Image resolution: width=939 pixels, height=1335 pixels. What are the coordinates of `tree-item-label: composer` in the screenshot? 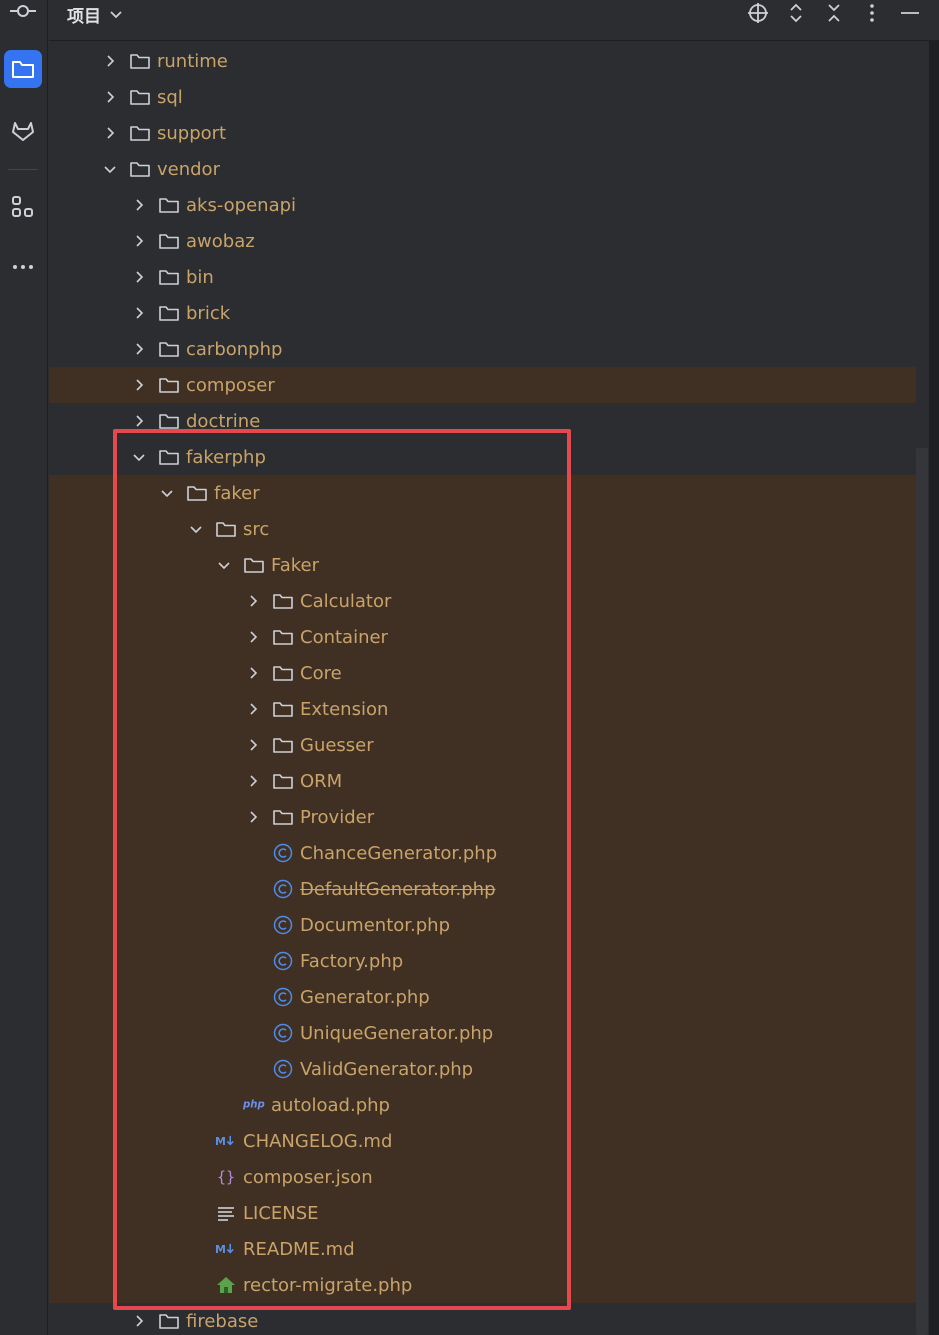 It's located at (230, 385).